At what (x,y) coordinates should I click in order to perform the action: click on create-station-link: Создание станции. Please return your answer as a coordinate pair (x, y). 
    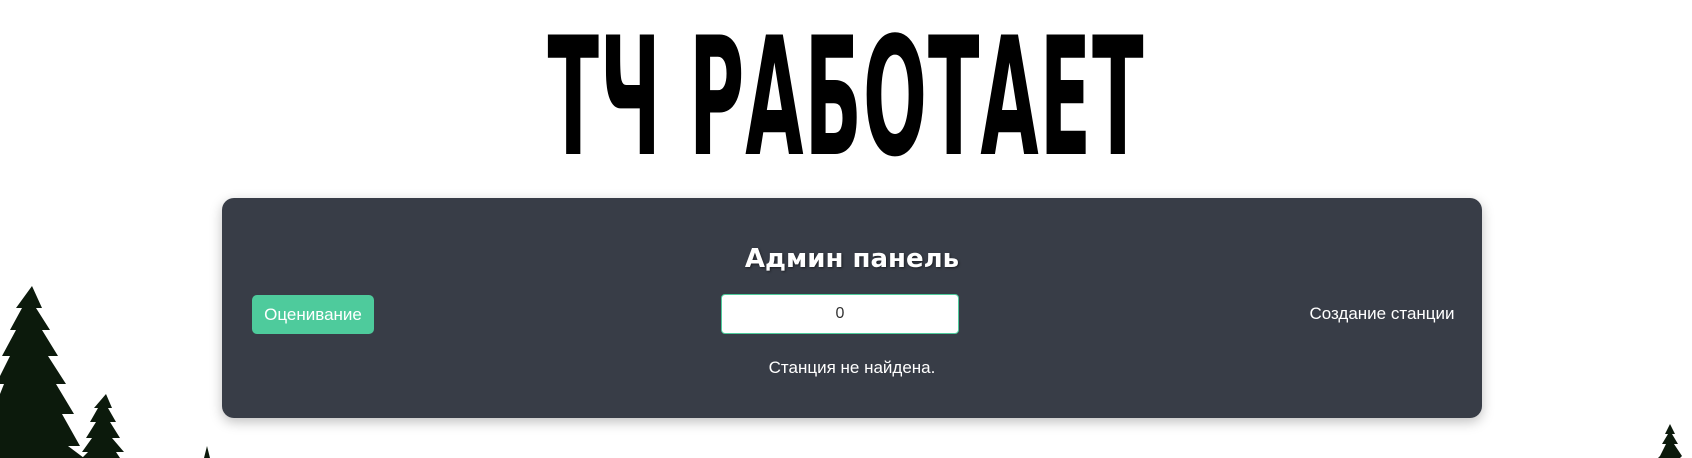
    Looking at the image, I should click on (1382, 314).